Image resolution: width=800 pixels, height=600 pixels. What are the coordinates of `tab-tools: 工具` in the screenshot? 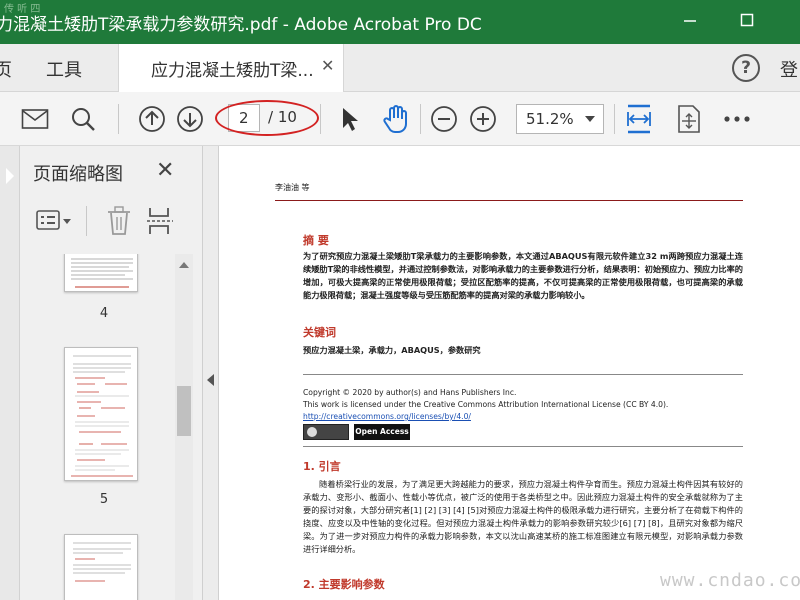 It's located at (64, 69).